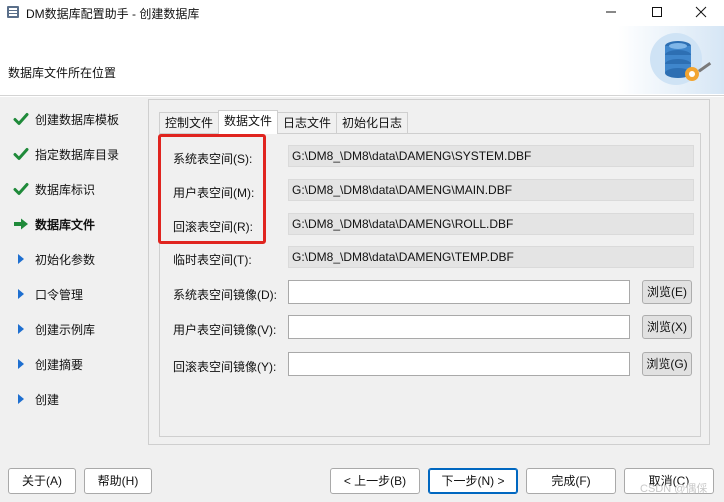  What do you see at coordinates (491, 156) in the screenshot?
I see `system-tablespace-field: G:\DM8_\DM8\data\DAMENG\SYSTEM.DBF` at bounding box center [491, 156].